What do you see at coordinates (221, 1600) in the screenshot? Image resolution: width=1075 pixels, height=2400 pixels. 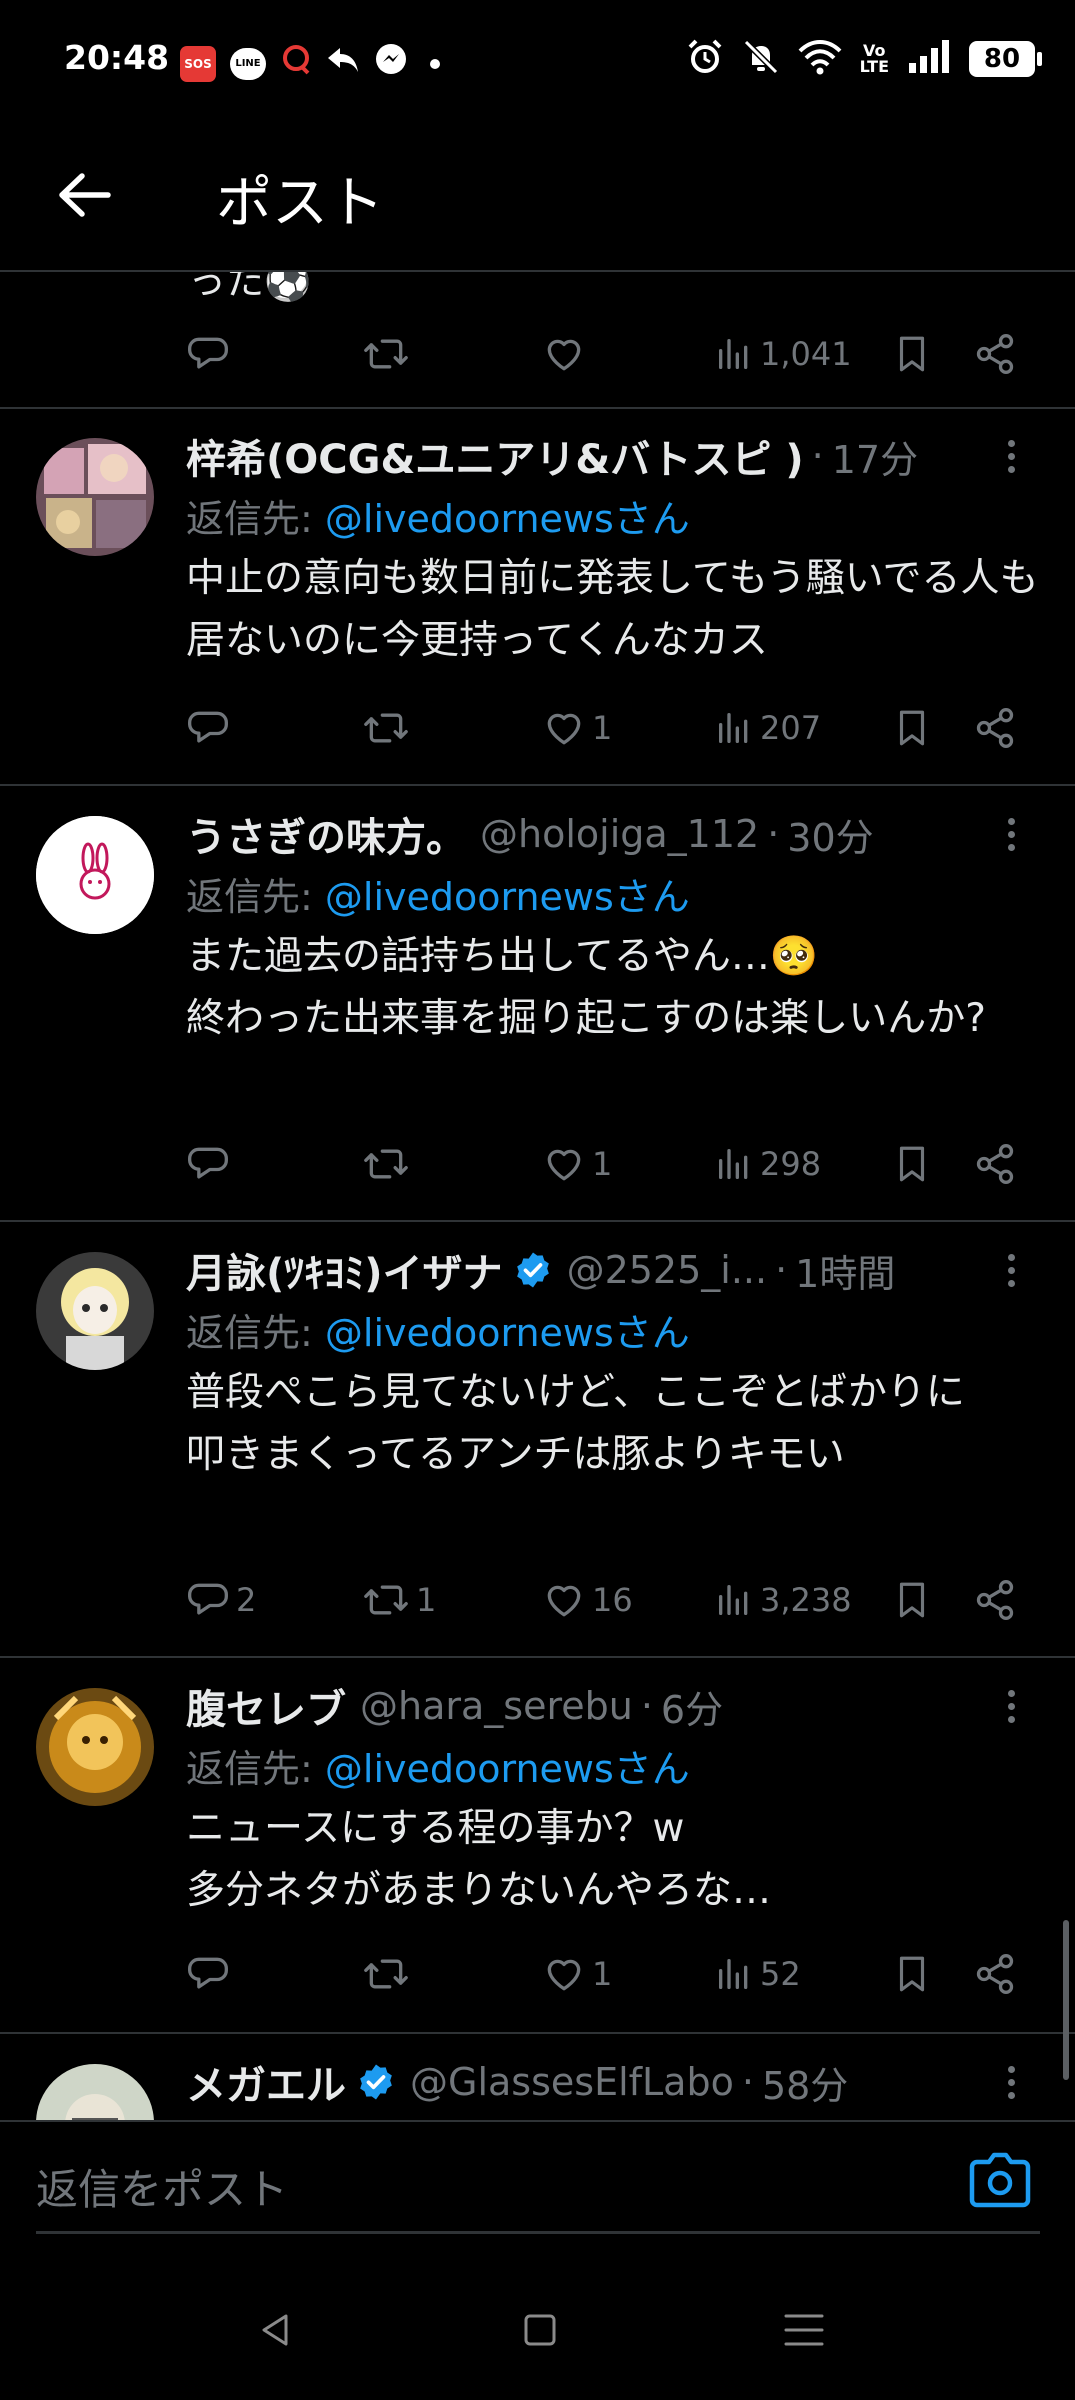 I see `reply-button: 2` at bounding box center [221, 1600].